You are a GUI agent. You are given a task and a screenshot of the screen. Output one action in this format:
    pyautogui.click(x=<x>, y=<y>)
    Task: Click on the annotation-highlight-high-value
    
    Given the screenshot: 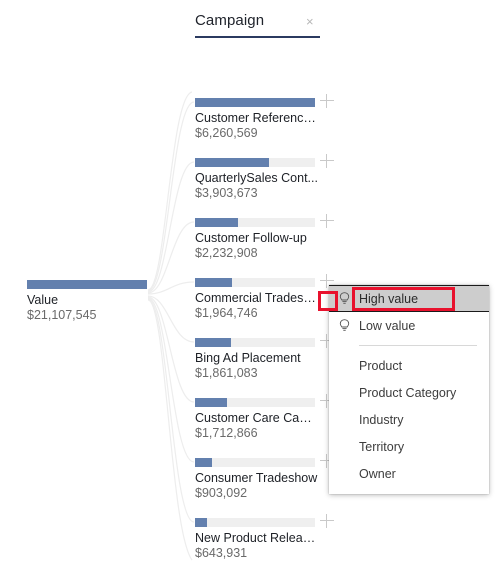 What is the action you would take?
    pyautogui.click(x=403, y=299)
    